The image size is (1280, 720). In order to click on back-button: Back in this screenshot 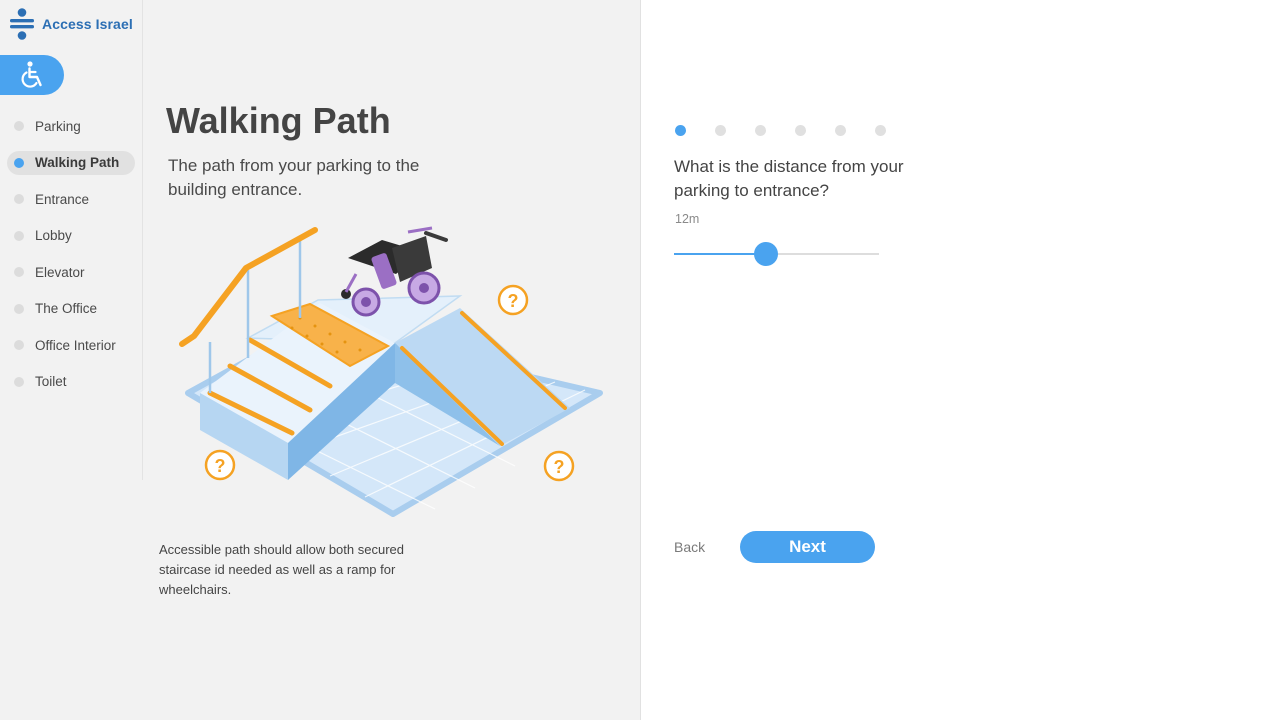, I will do `click(689, 547)`.